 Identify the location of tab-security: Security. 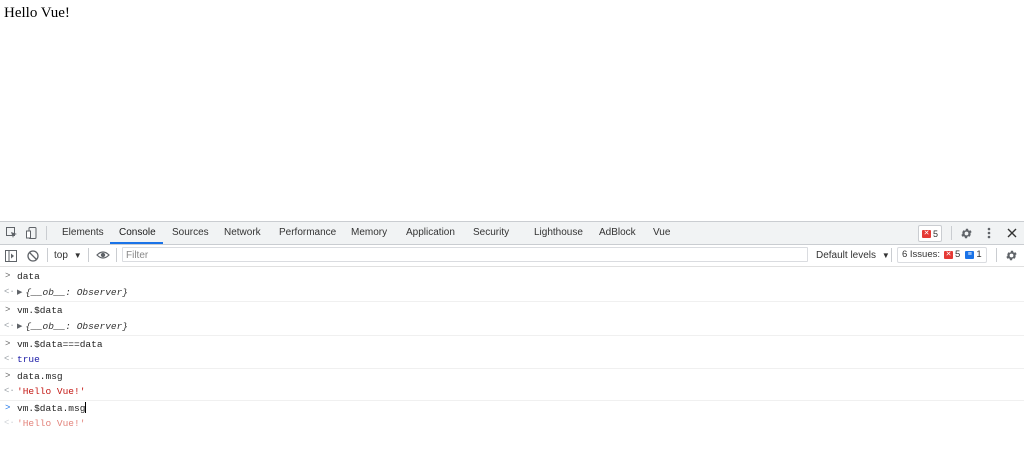
(491, 233).